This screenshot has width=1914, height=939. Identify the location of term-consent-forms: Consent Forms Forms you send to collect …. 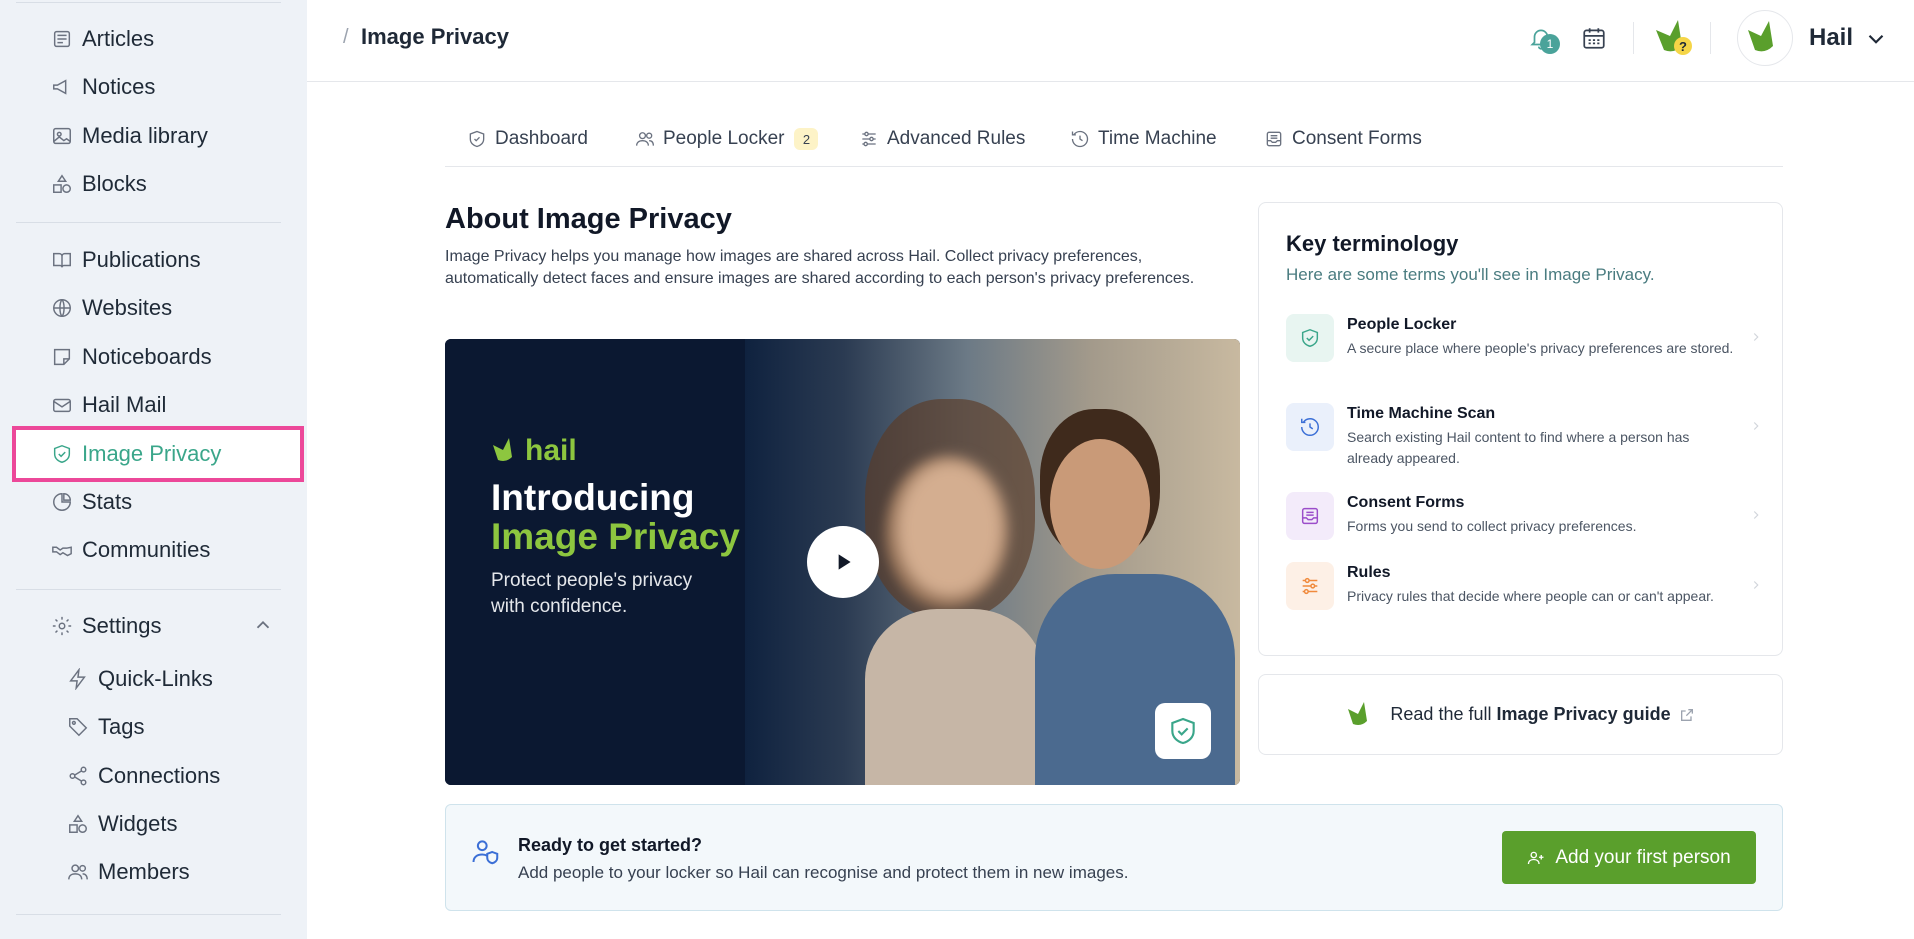
(1526, 517).